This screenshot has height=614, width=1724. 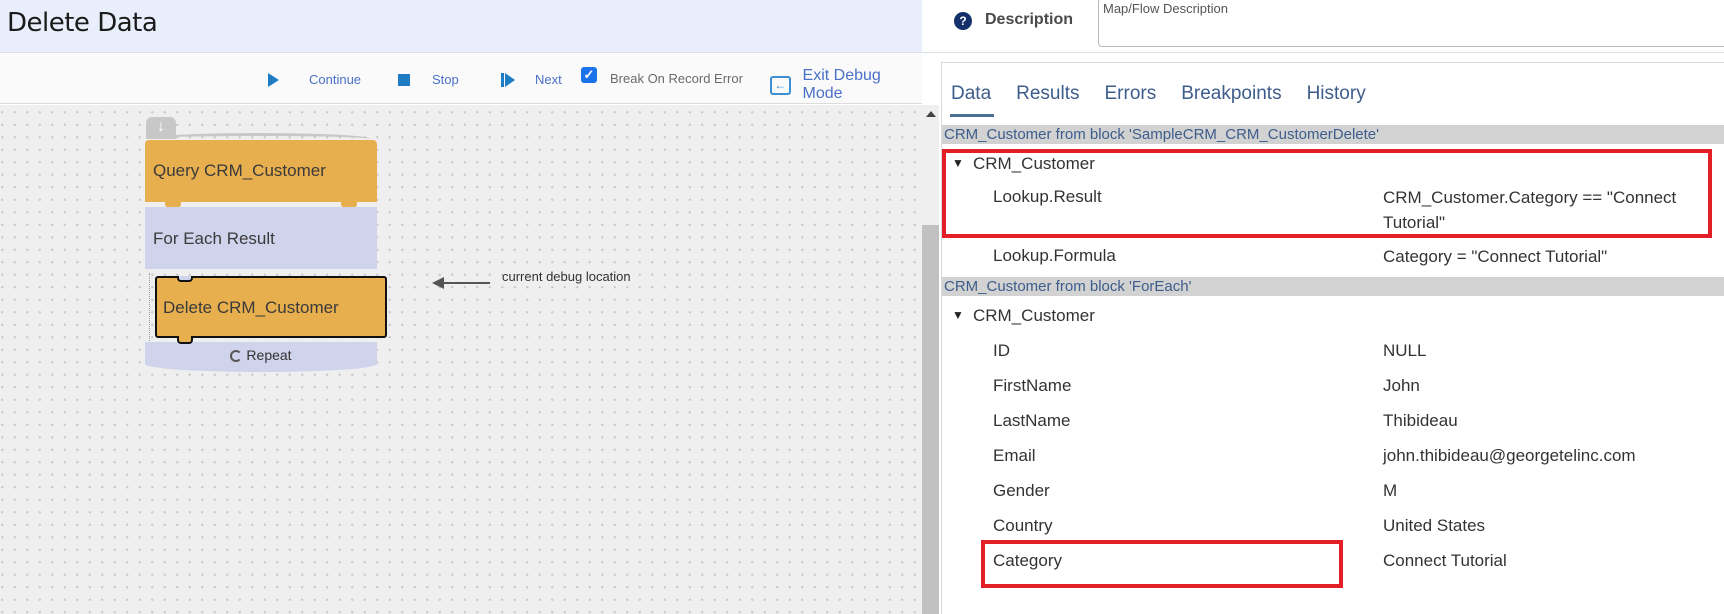 What do you see at coordinates (461, 26) in the screenshot?
I see `header-bar: Delete Data` at bounding box center [461, 26].